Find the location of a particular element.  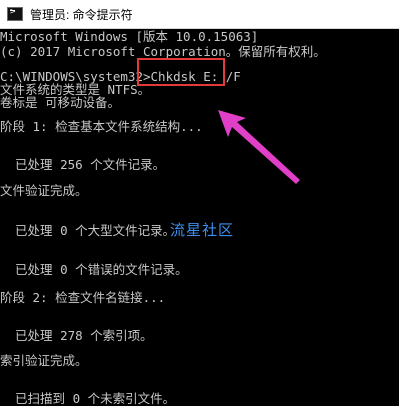

annotation-arrow-icon is located at coordinates (259, 147).